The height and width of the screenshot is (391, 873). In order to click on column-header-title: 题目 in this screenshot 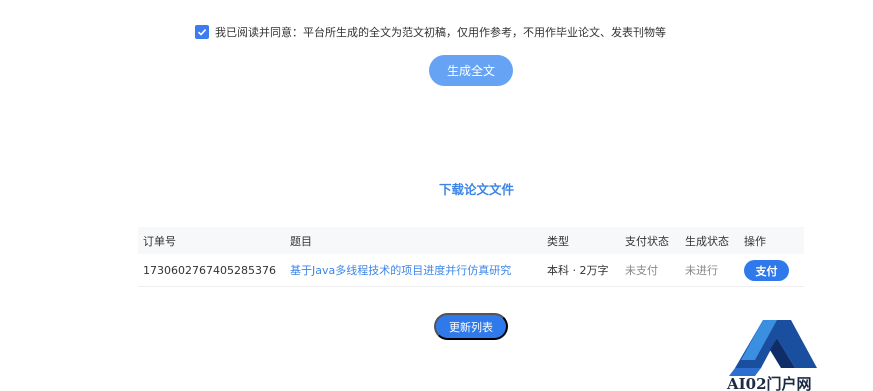, I will do `click(301, 241)`.